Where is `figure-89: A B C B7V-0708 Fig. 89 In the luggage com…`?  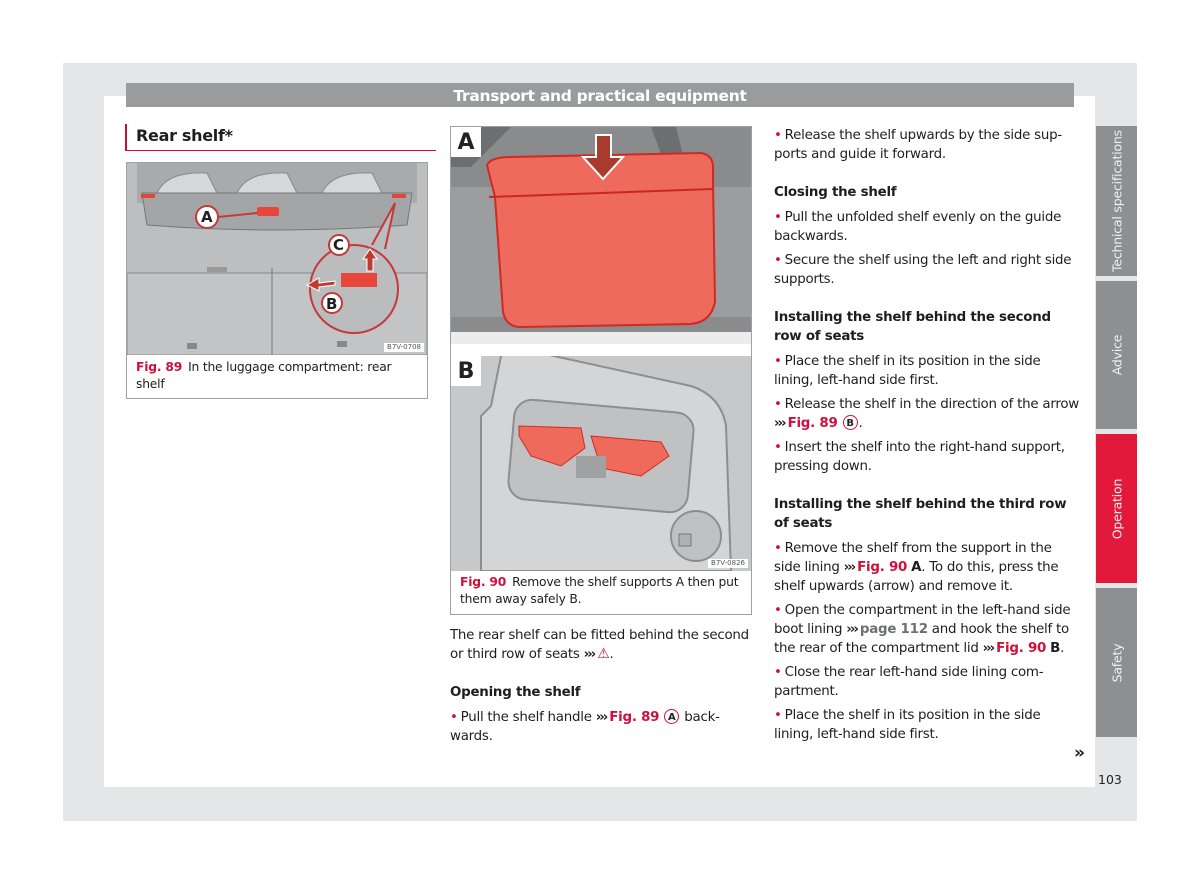 figure-89: A B C B7V-0708 Fig. 89 In the luggage com… is located at coordinates (277, 280).